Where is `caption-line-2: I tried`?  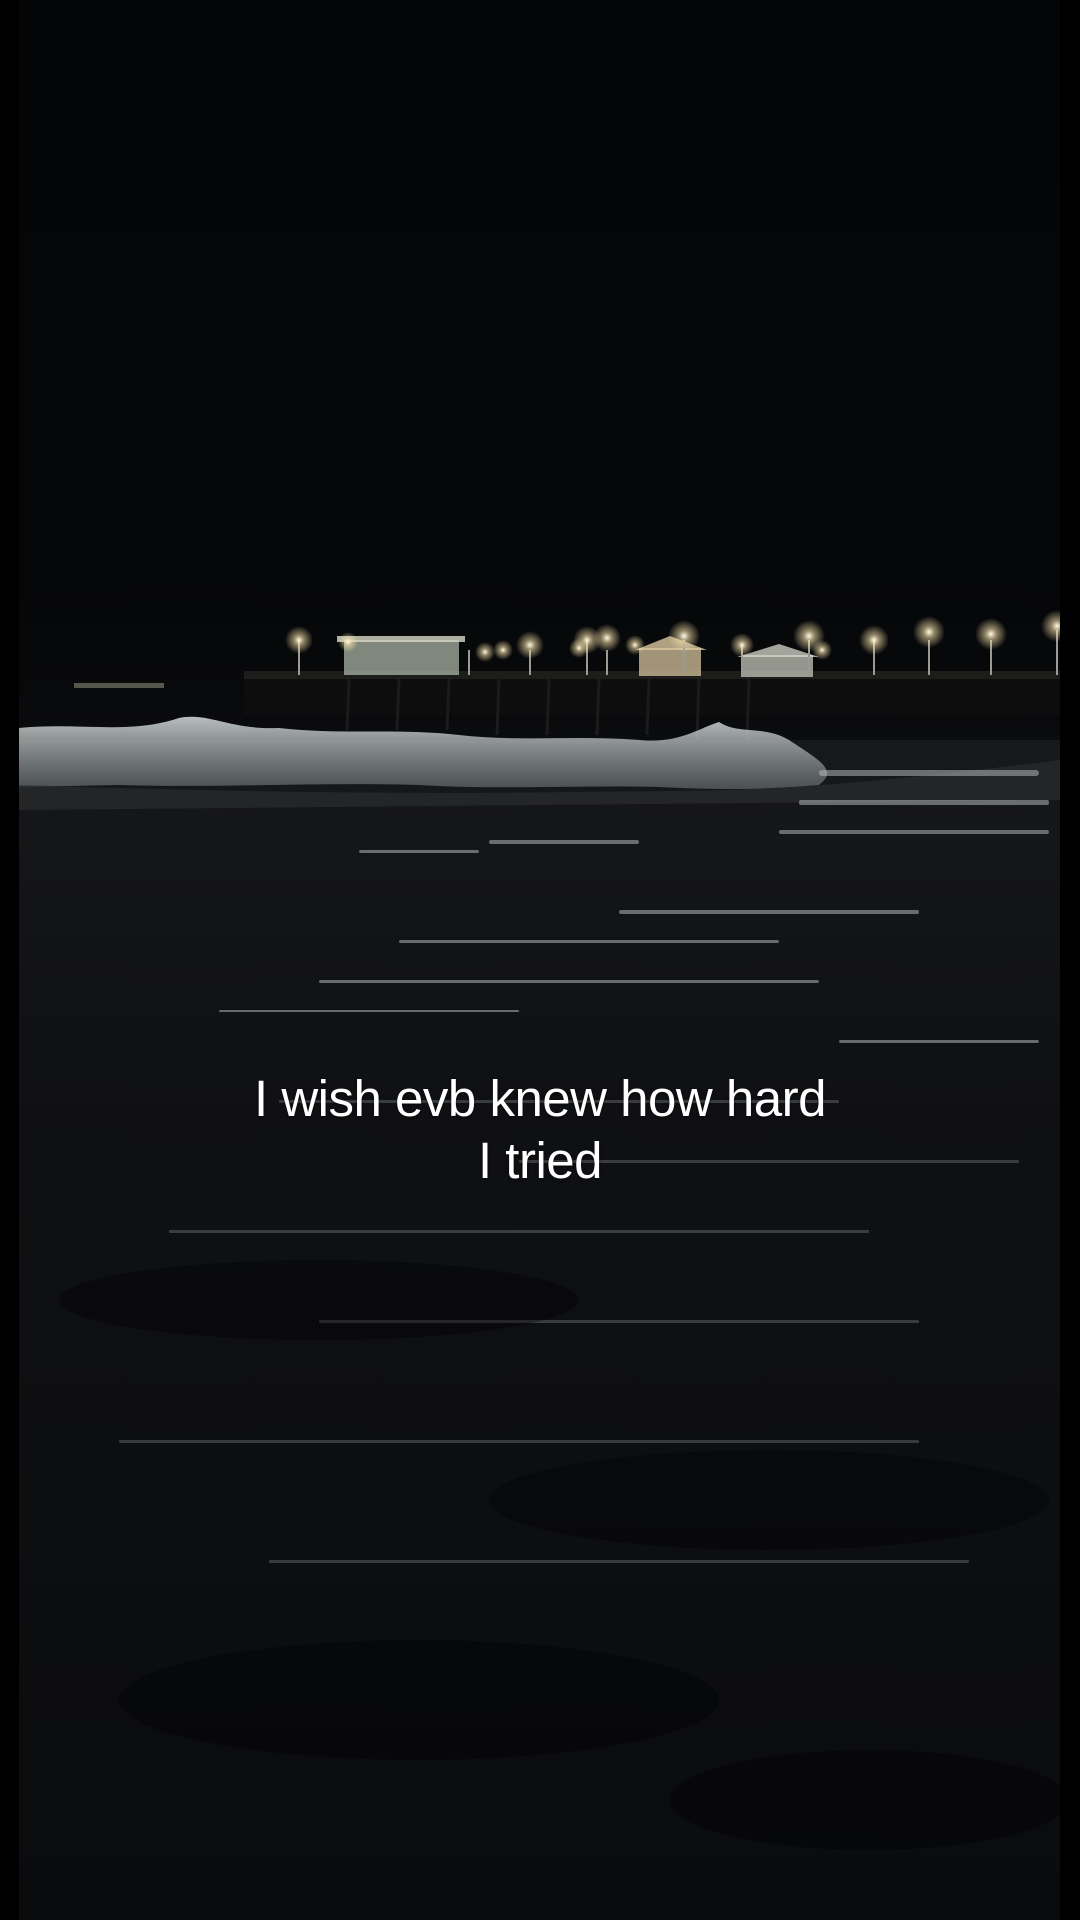
caption-line-2: I tried is located at coordinates (540, 1160).